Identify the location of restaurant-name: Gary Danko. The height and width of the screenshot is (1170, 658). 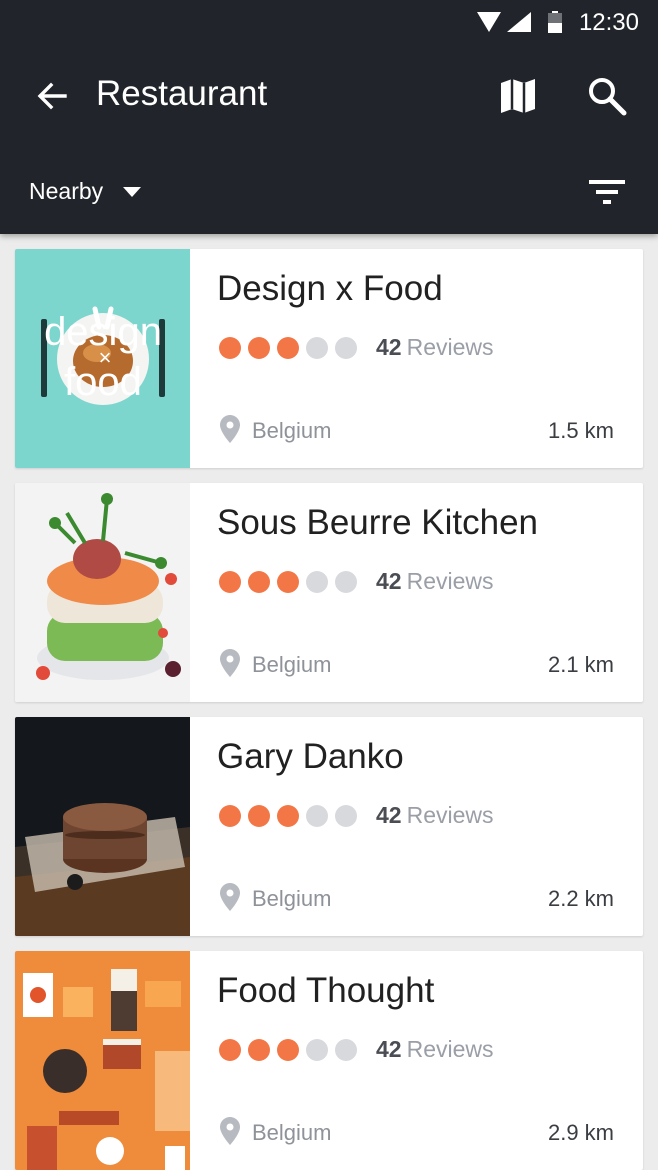
(310, 756).